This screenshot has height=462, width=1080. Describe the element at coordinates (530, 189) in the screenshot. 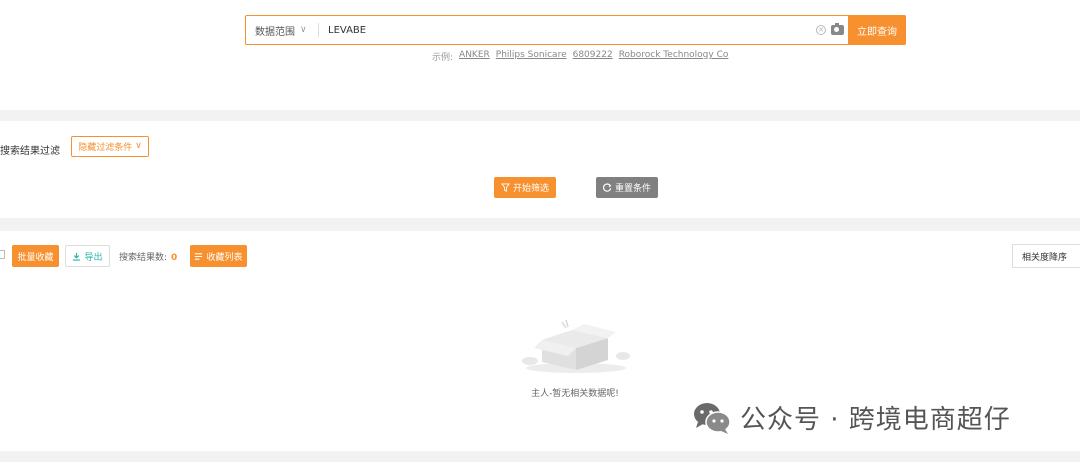

I see `start-filter-label: 开始筛选` at that location.